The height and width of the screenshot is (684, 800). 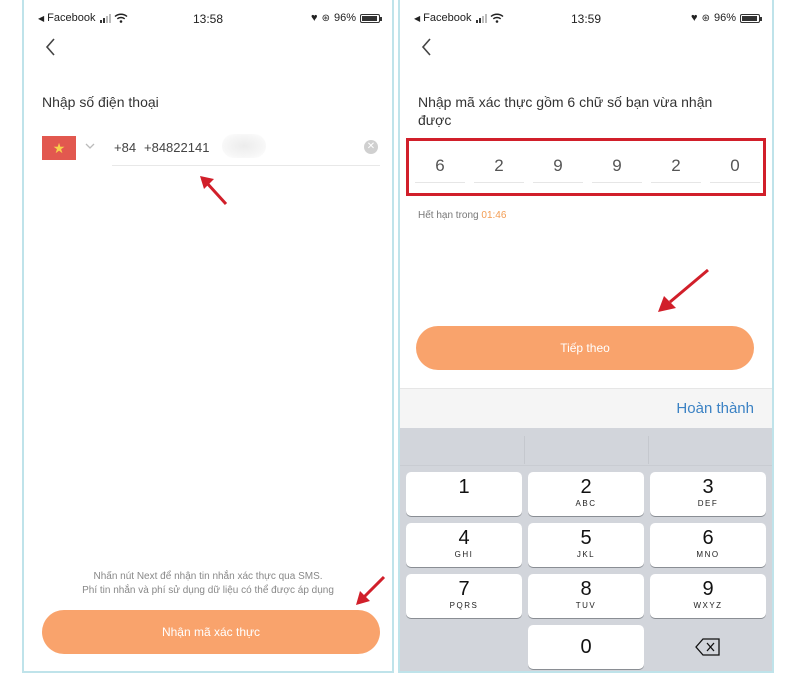 What do you see at coordinates (586, 596) in the screenshot?
I see `key-8: 8 TUV` at bounding box center [586, 596].